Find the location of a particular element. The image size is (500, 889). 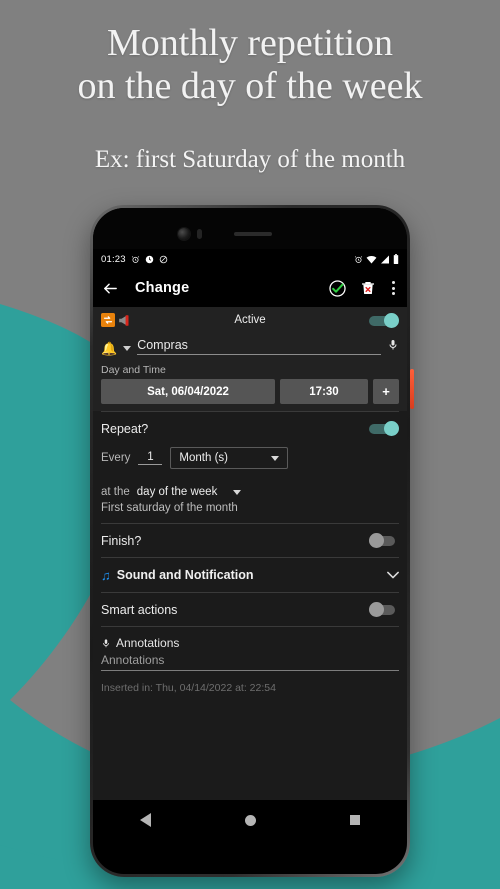

day-time-section-label: Day and Time is located at coordinates (250, 368).